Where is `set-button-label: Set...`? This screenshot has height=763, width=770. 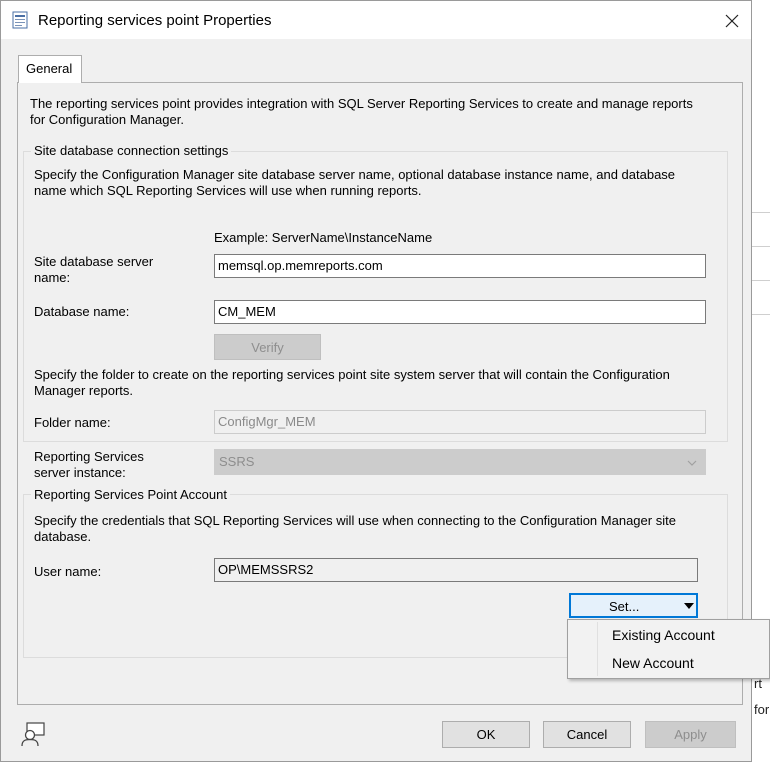
set-button-label: Set... is located at coordinates (624, 606).